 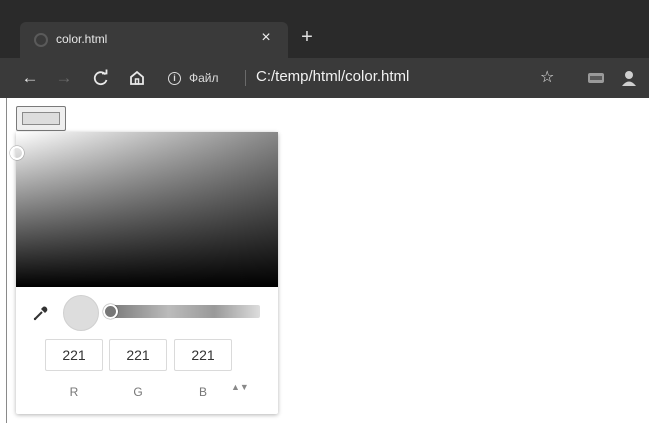 I want to click on hue-slider, so click(x=181, y=311).